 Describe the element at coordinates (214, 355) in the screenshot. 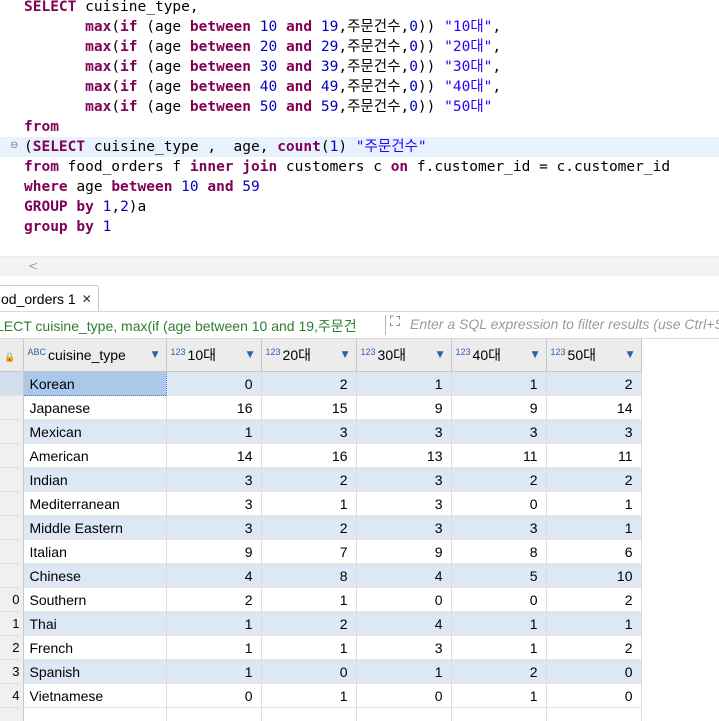

I see `column-header-age-1: 123 10대 ▼` at that location.